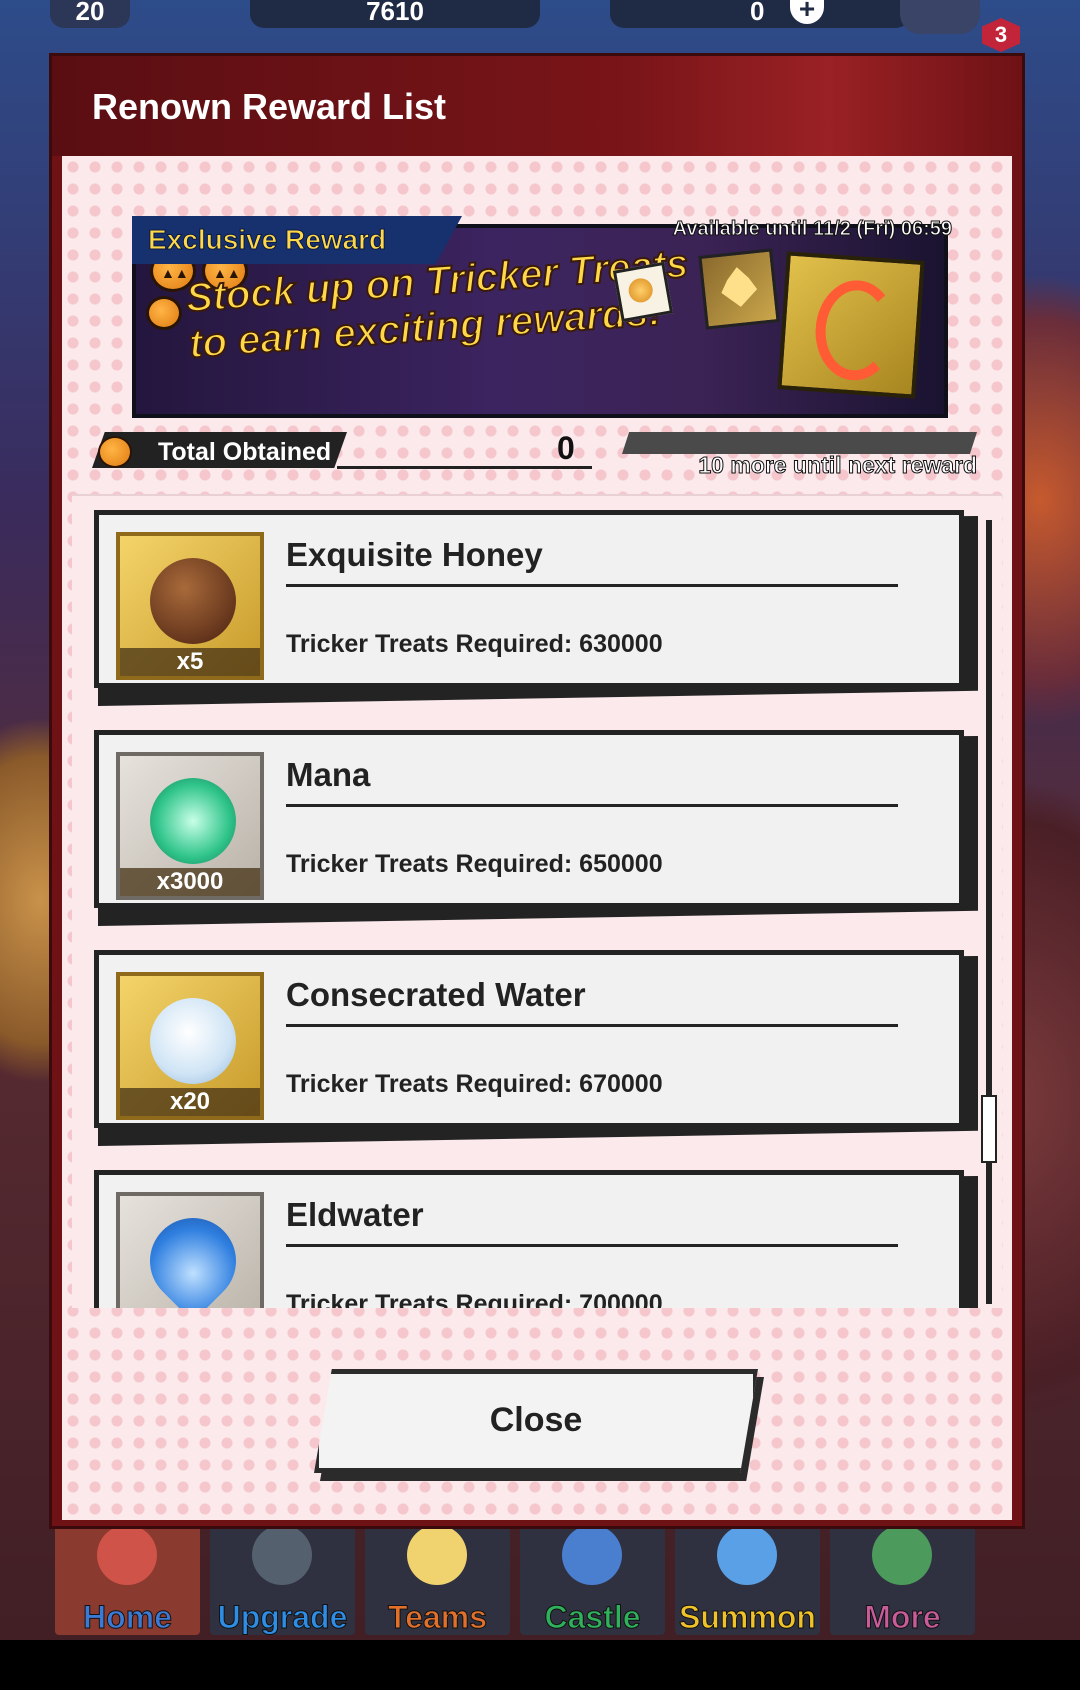 The height and width of the screenshot is (1690, 1080). What do you see at coordinates (902, 1555) in the screenshot?
I see `book-icon` at bounding box center [902, 1555].